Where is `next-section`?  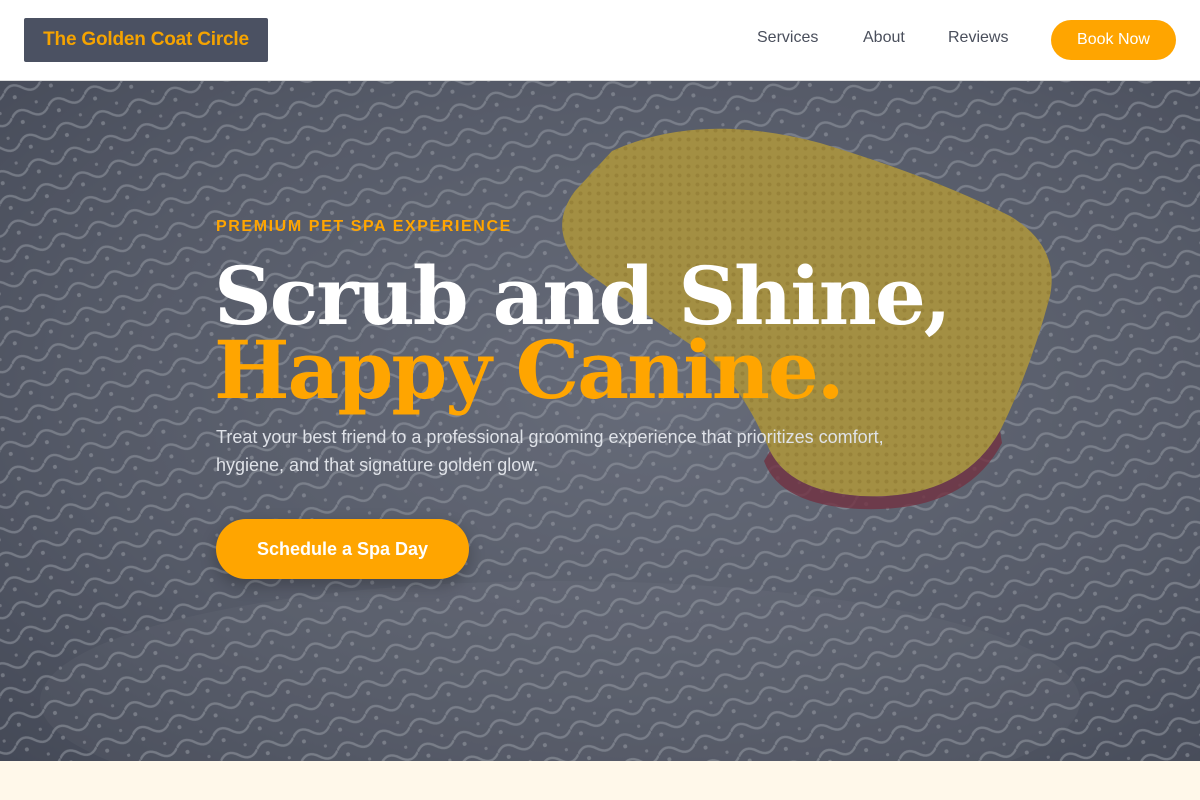
next-section is located at coordinates (600, 780).